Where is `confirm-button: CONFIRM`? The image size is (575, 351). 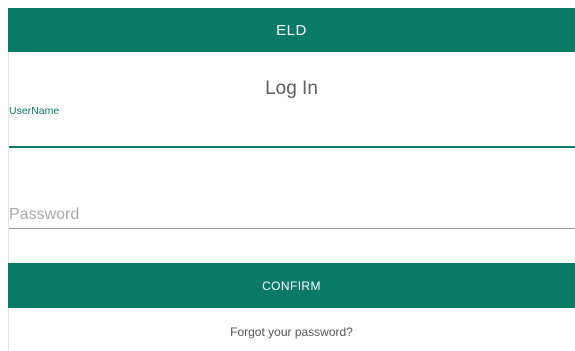
confirm-button: CONFIRM is located at coordinates (291, 285).